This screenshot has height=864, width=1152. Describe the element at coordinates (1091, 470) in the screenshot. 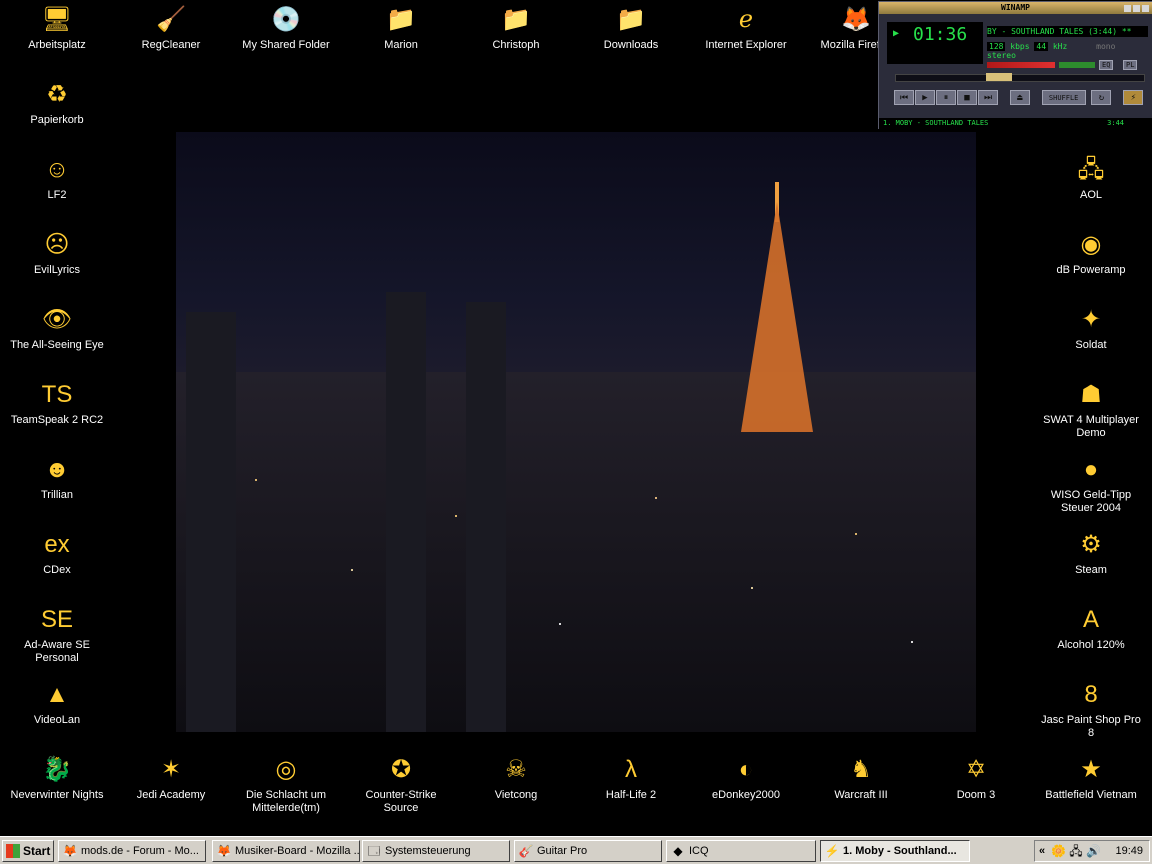

I see `desktop-icon-image: ●` at that location.